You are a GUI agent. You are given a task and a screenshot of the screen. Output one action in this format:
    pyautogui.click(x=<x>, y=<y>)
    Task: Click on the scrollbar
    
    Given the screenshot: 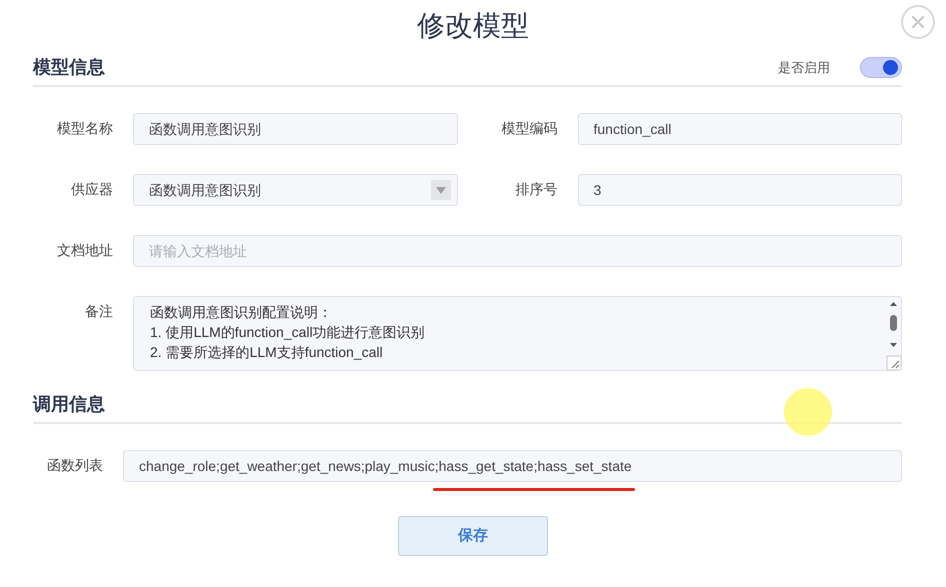 What is the action you would take?
    pyautogui.click(x=893, y=333)
    